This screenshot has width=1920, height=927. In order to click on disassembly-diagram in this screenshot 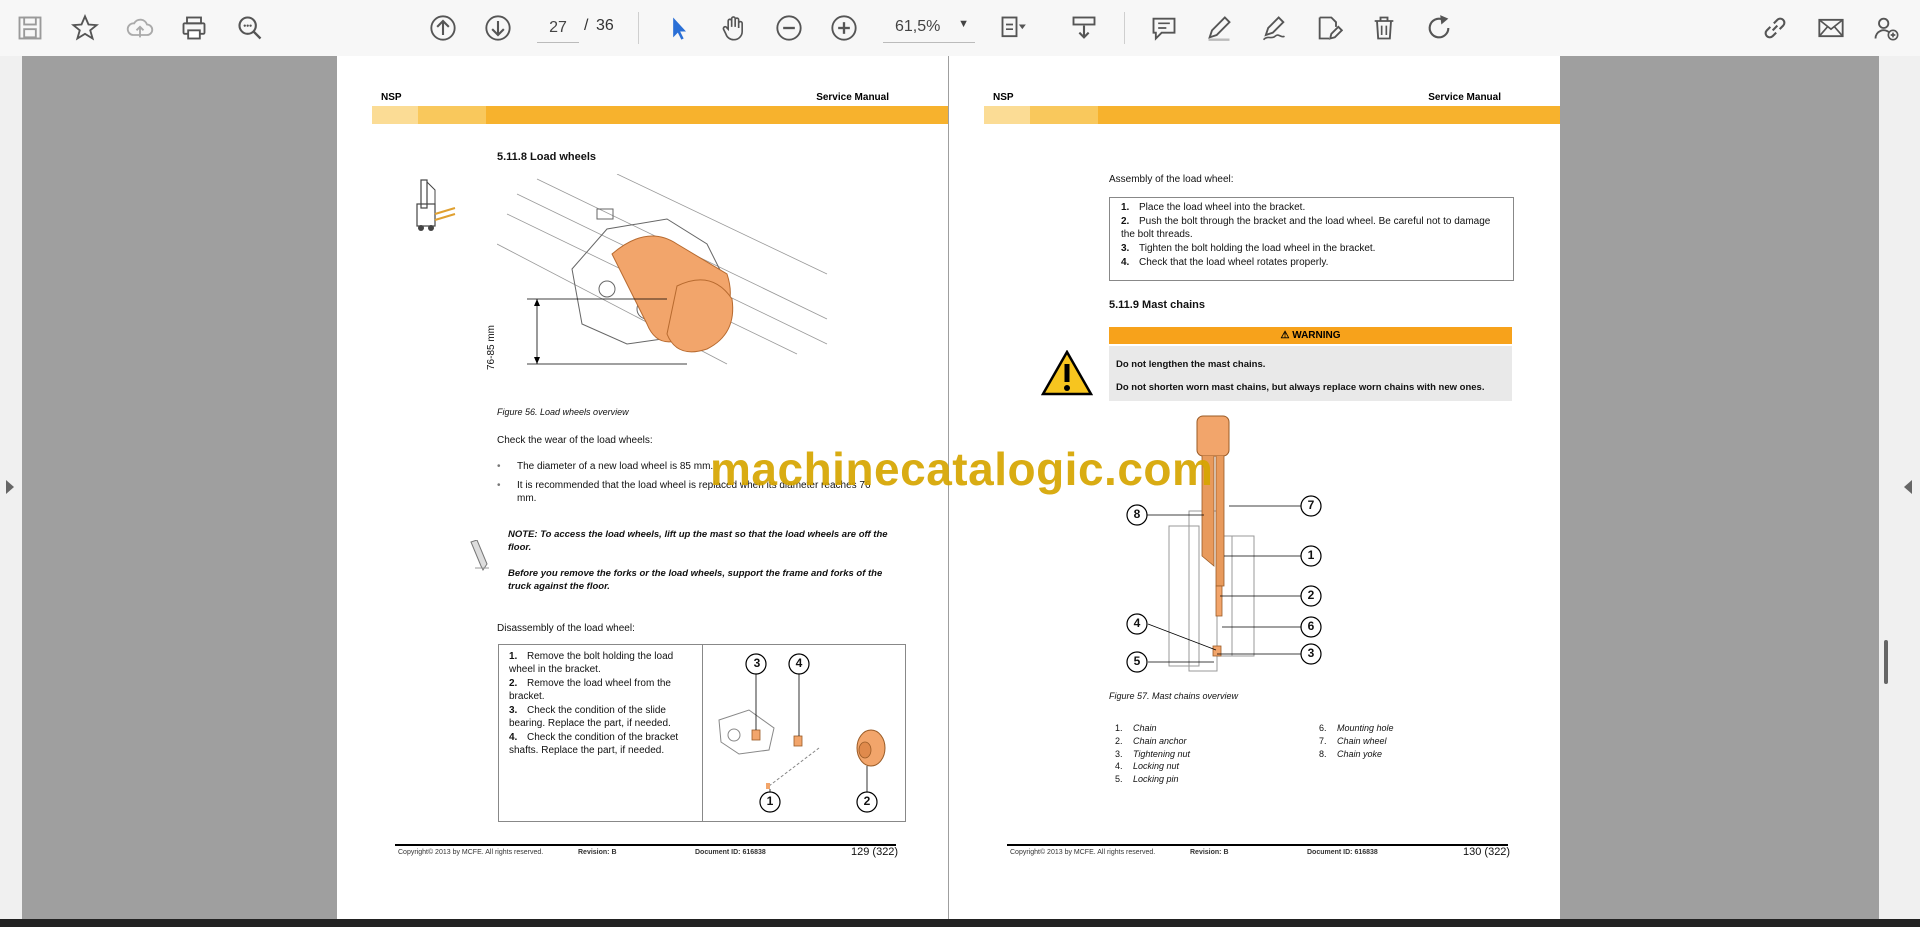, I will do `click(802, 733)`.